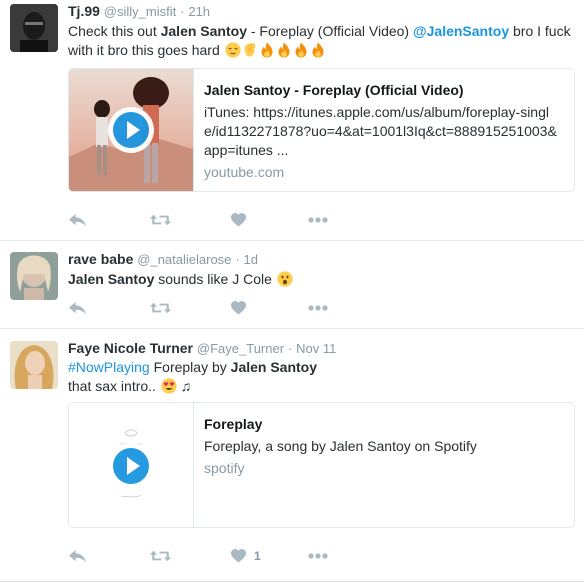 Image resolution: width=584 pixels, height=582 pixels. I want to click on like-count: 1, so click(257, 556).